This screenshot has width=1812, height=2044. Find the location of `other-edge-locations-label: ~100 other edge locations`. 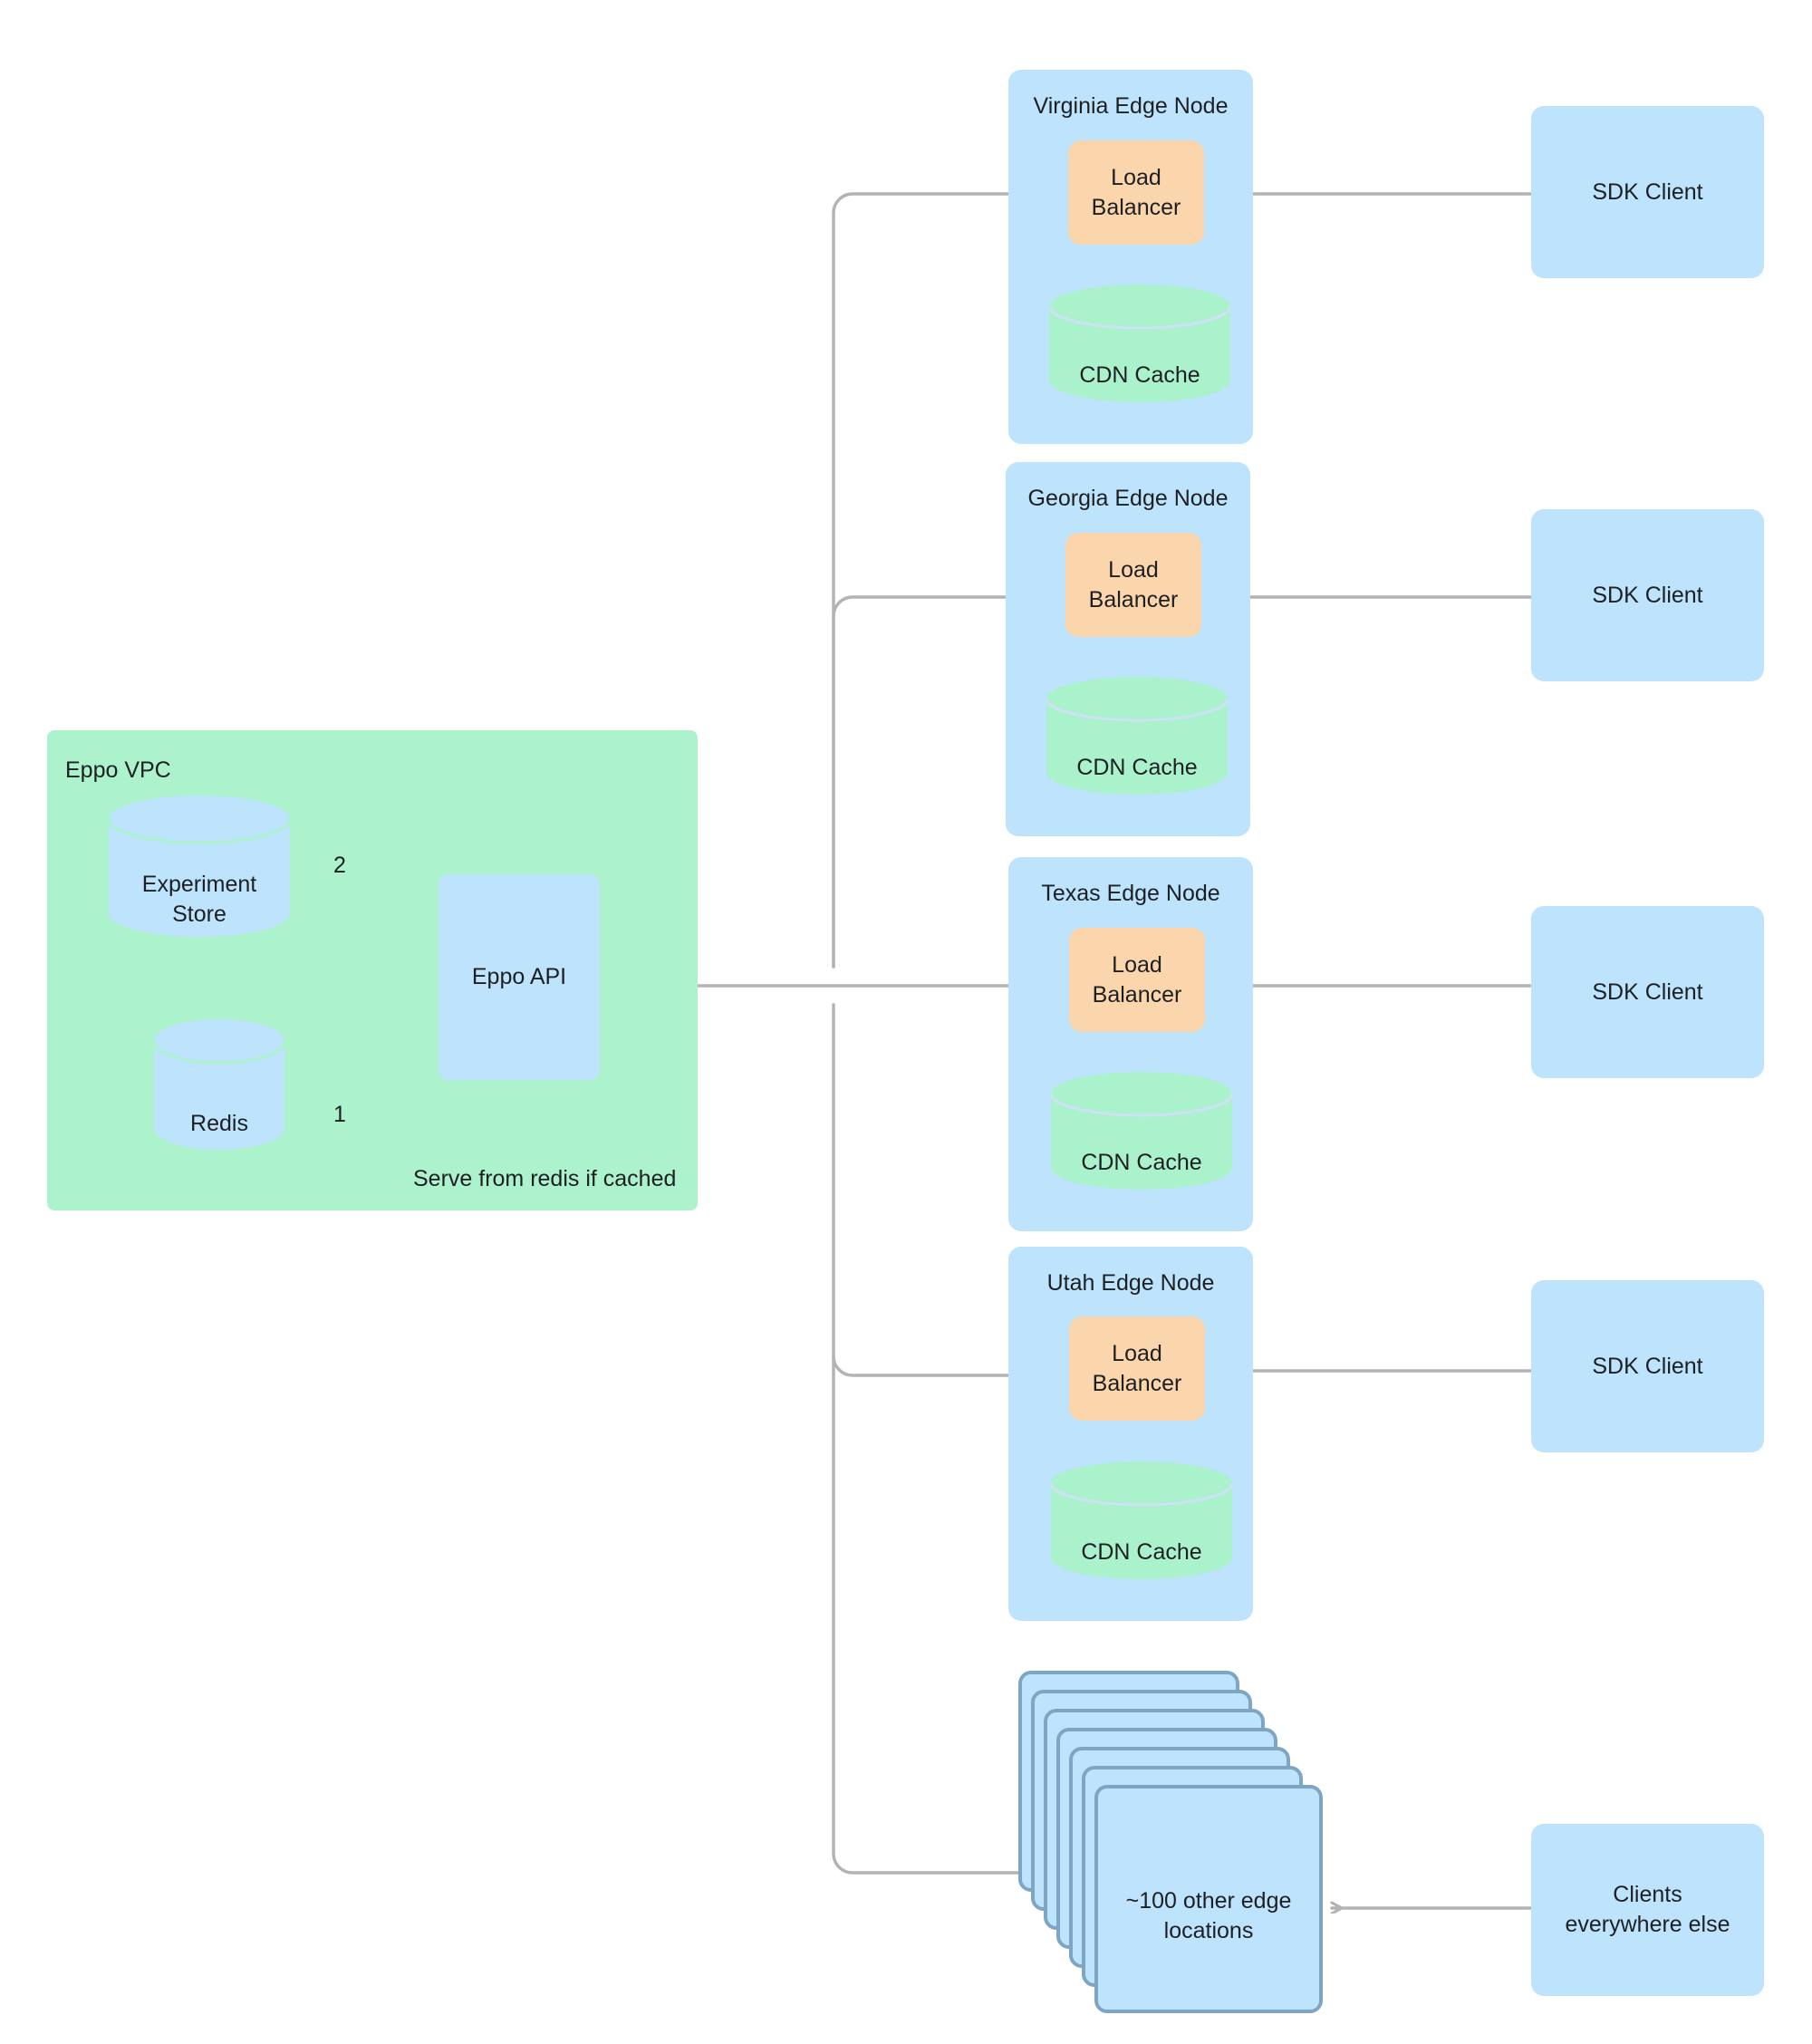

other-edge-locations-label: ~100 other edge locations is located at coordinates (1208, 1915).